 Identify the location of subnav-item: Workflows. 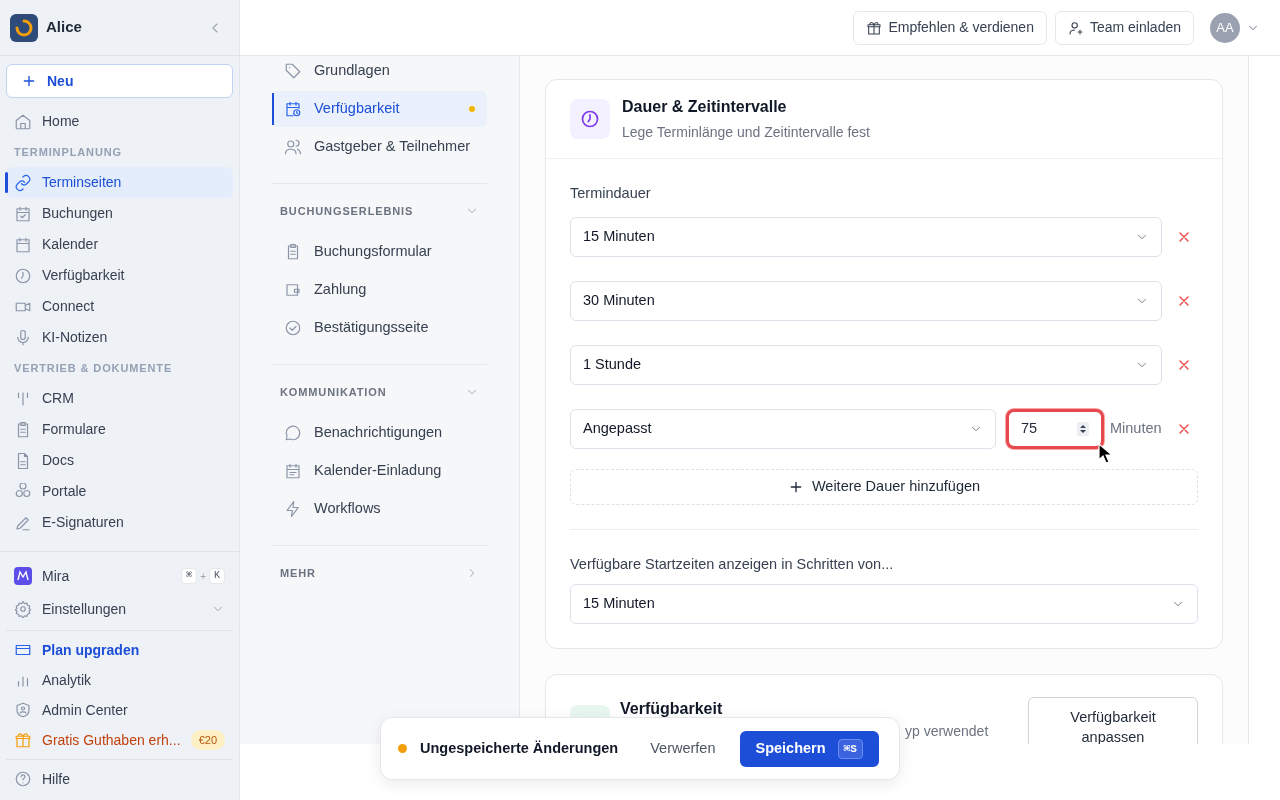
(379, 509).